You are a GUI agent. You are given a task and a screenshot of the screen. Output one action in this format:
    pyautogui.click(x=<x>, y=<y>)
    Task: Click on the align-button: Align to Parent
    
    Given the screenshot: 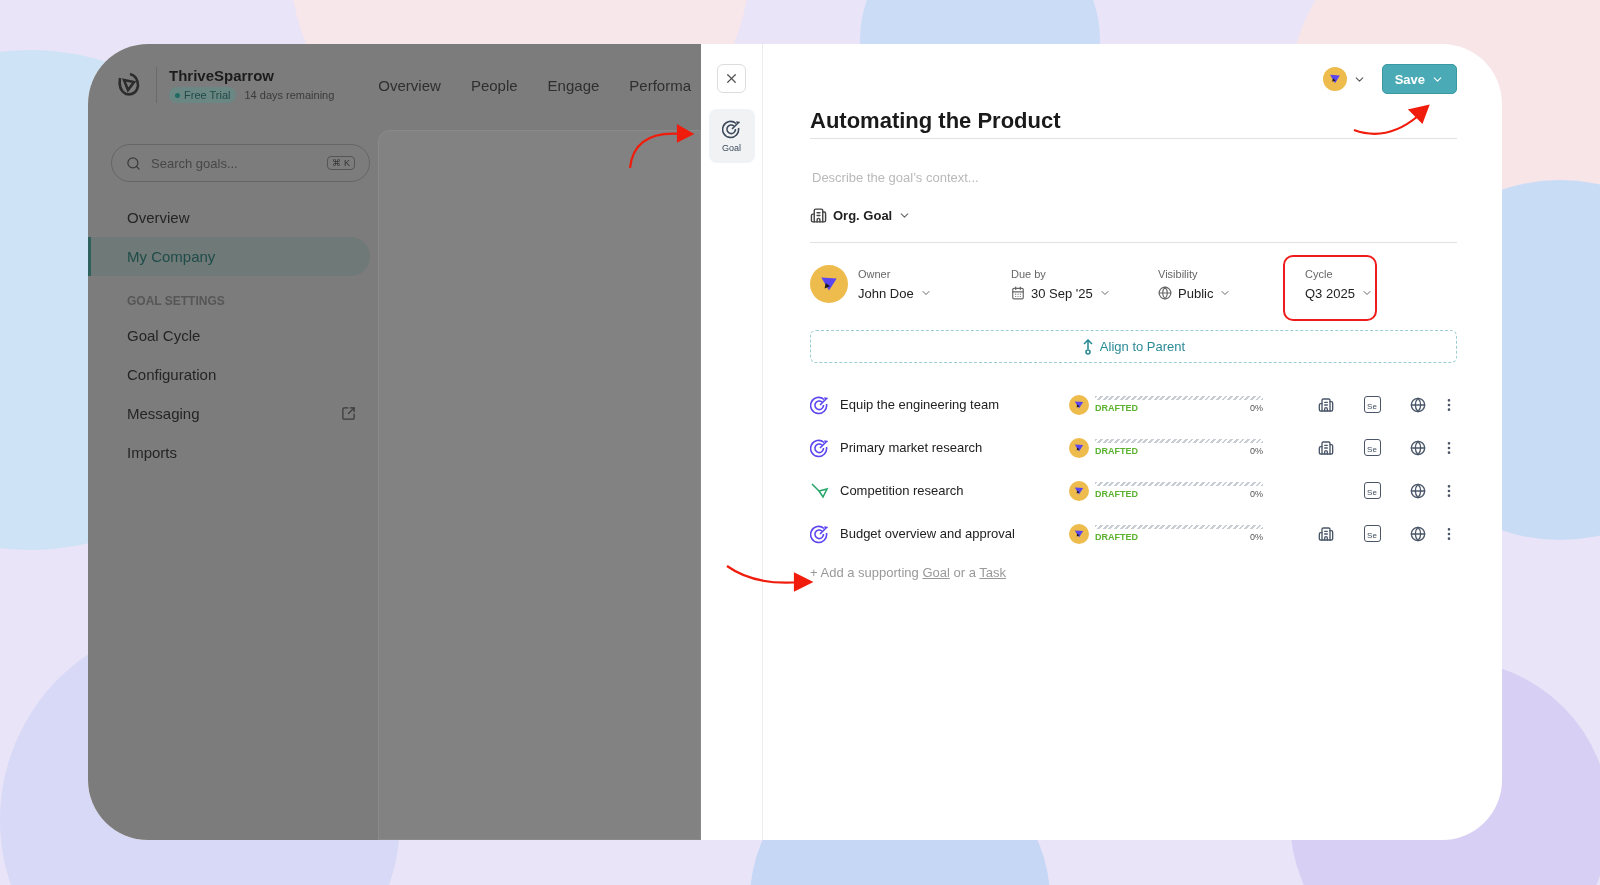 What is the action you would take?
    pyautogui.click(x=1133, y=346)
    